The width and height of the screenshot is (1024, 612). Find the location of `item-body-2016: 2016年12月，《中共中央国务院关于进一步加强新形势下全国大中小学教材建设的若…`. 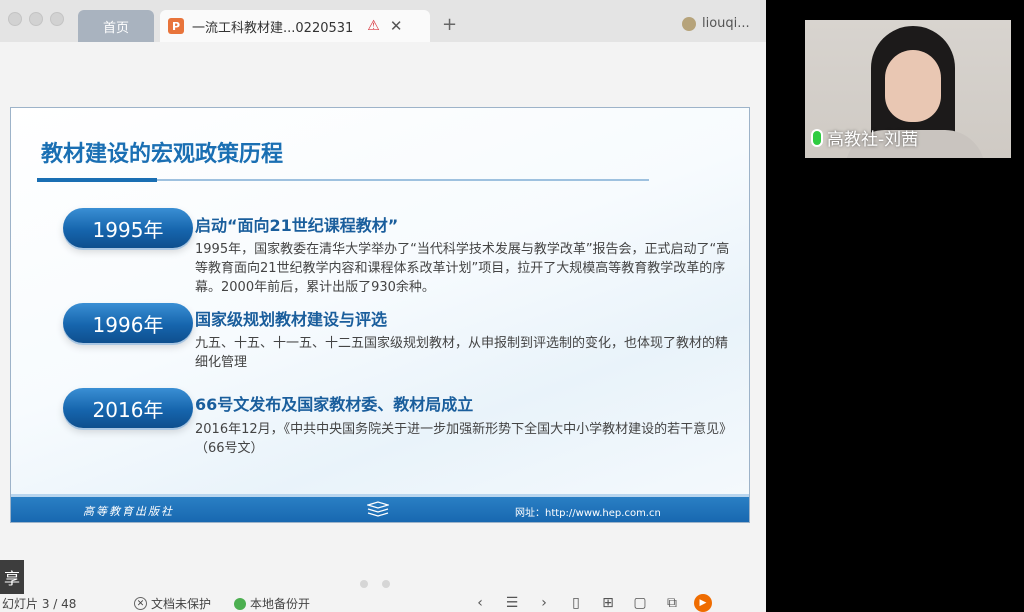

item-body-2016: 2016年12月，《中共中央国务院关于进一步加强新形势下全国大中小学教材建设的若… is located at coordinates (464, 439).